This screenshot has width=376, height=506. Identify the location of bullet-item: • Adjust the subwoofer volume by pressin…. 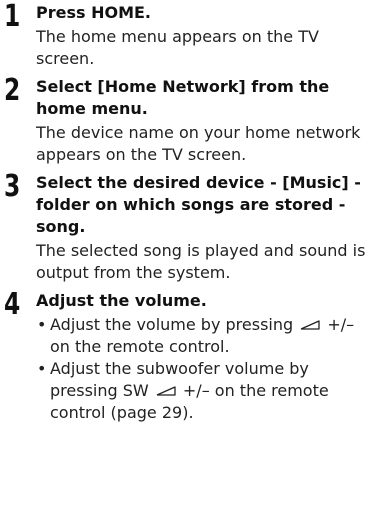
(203, 391).